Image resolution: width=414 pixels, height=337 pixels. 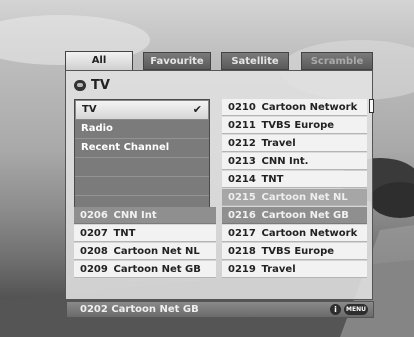 What do you see at coordinates (135, 215) in the screenshot?
I see `channel-name: CNN Int` at bounding box center [135, 215].